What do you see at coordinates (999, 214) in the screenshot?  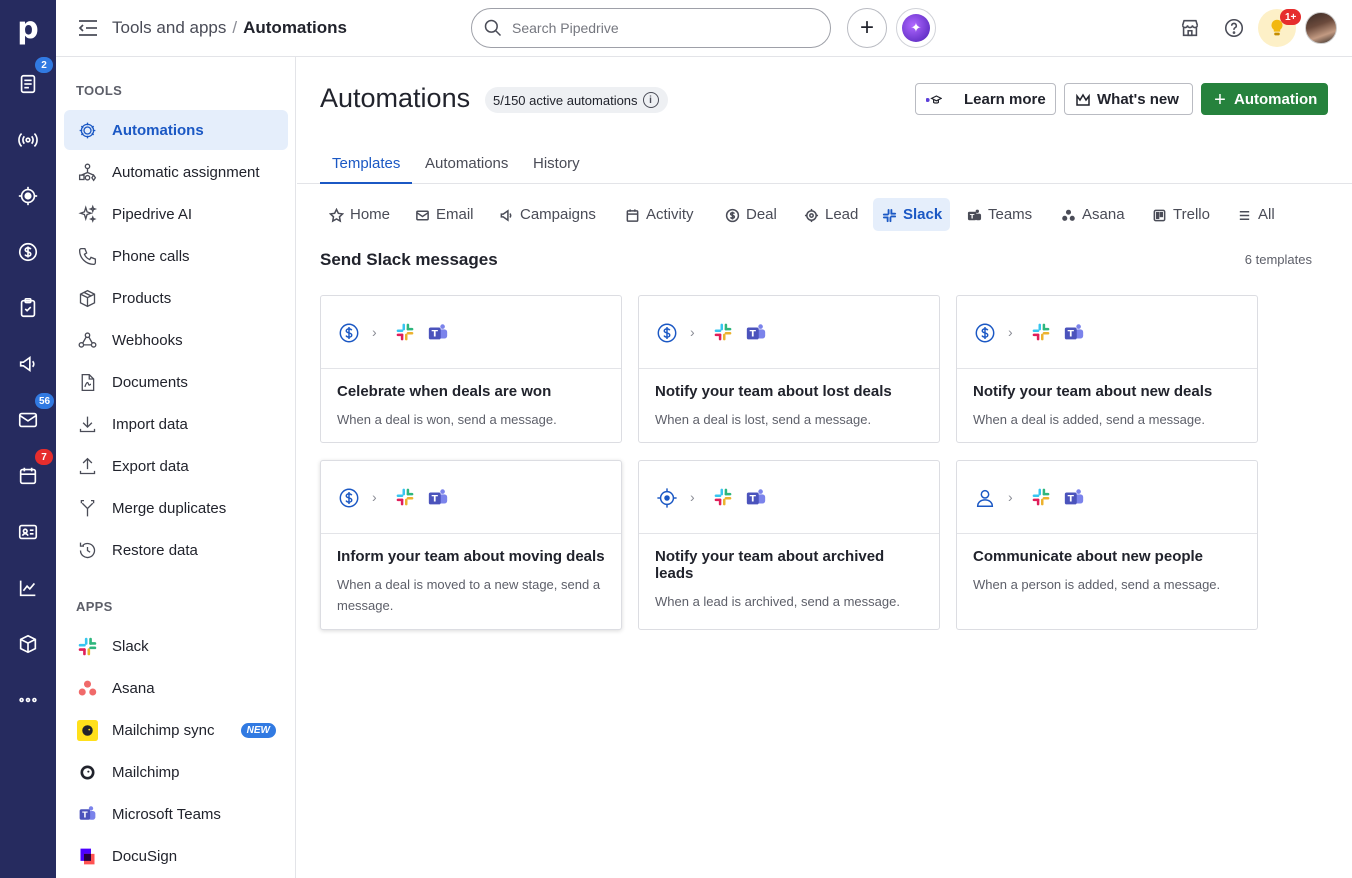 I see `chip-teams: T Teams` at bounding box center [999, 214].